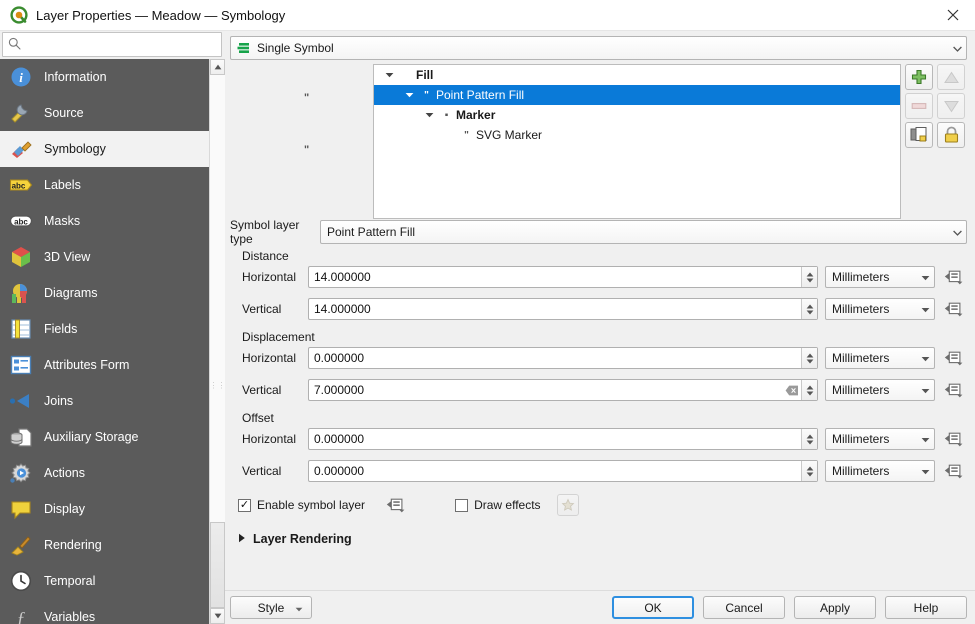 The width and height of the screenshot is (975, 624). What do you see at coordinates (396, 505) in the screenshot?
I see `enable-symbol-layer-data-defined-override-button` at bounding box center [396, 505].